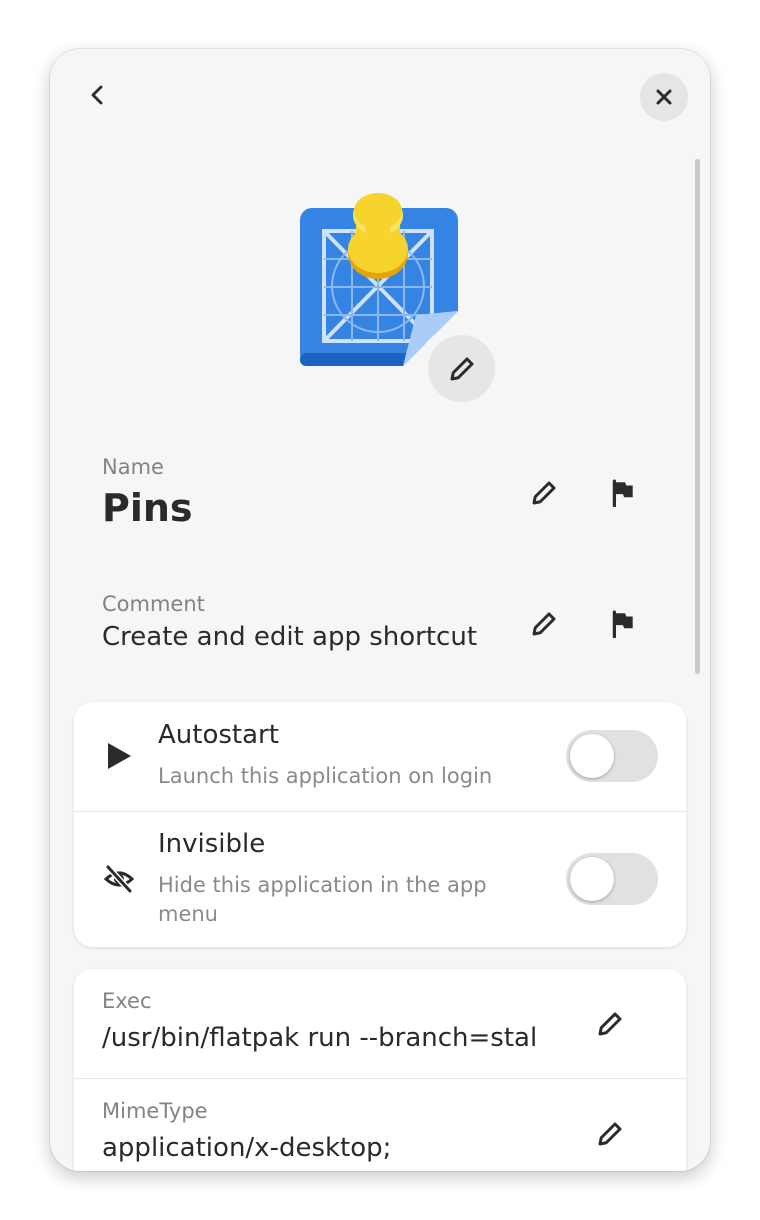  I want to click on autostart-subtitle: Launch this application on login, so click(325, 776).